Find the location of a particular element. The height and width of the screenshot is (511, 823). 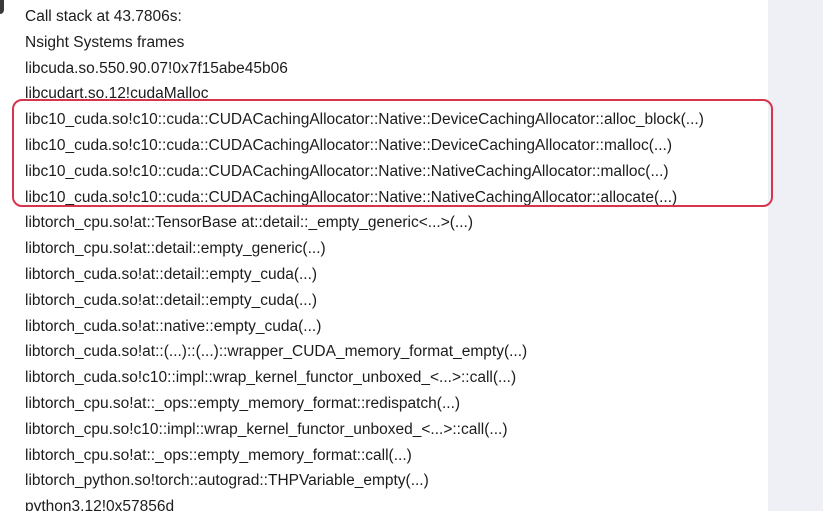

stack-frame: libcuda.so.550.90.07!0x7f15abe45b06 is located at coordinates (364, 69).